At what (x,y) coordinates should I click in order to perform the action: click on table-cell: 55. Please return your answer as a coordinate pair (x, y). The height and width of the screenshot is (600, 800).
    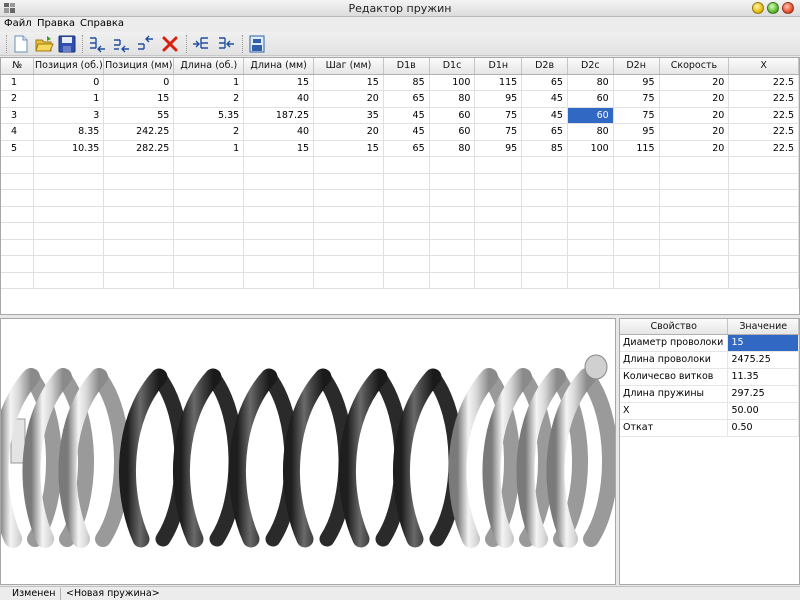
    Looking at the image, I should click on (139, 115).